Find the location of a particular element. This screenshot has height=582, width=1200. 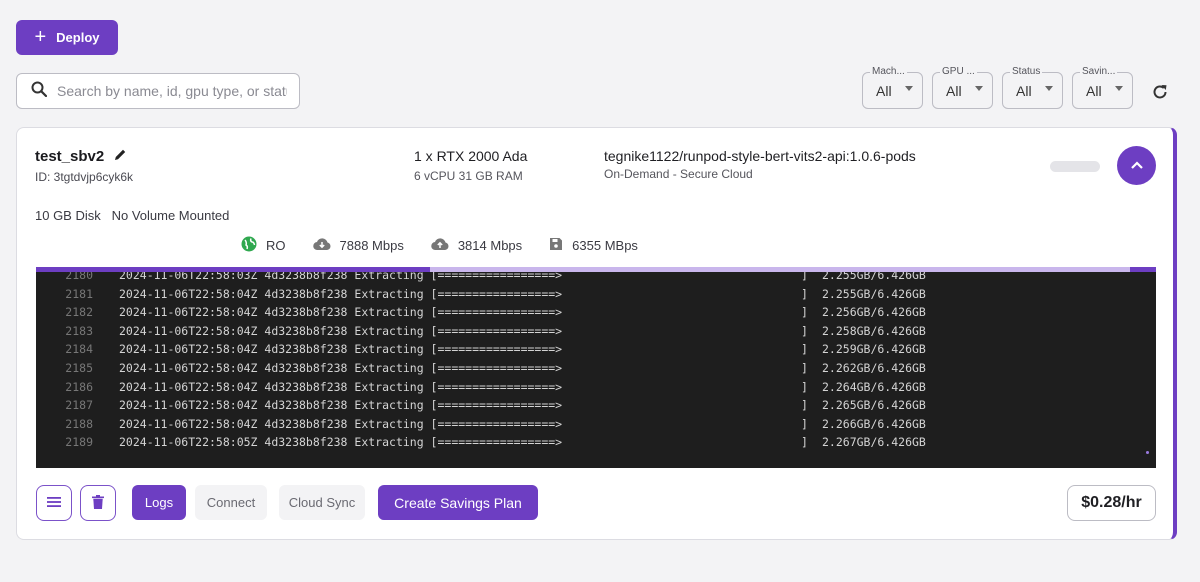

pod-name: test_sbv2 is located at coordinates (70, 156).